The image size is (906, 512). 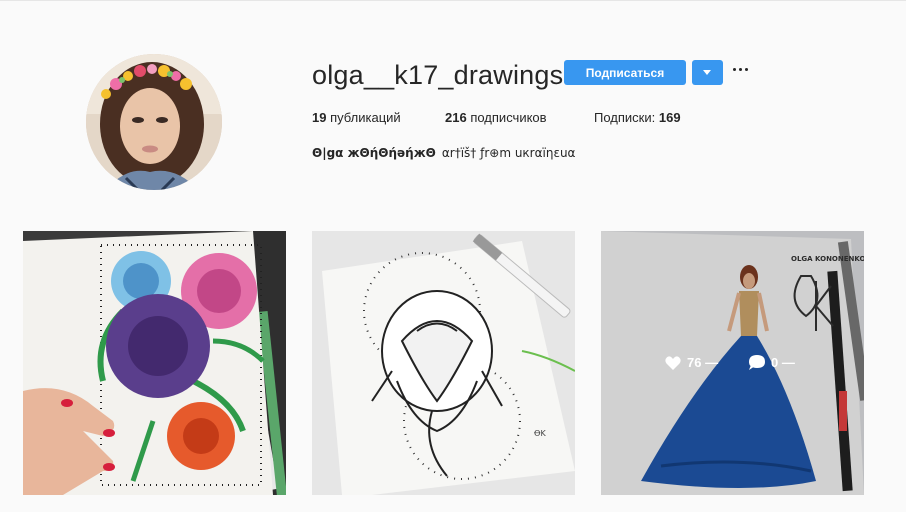 What do you see at coordinates (540, 433) in the screenshot?
I see `svg-text: ꝊK` at bounding box center [540, 433].